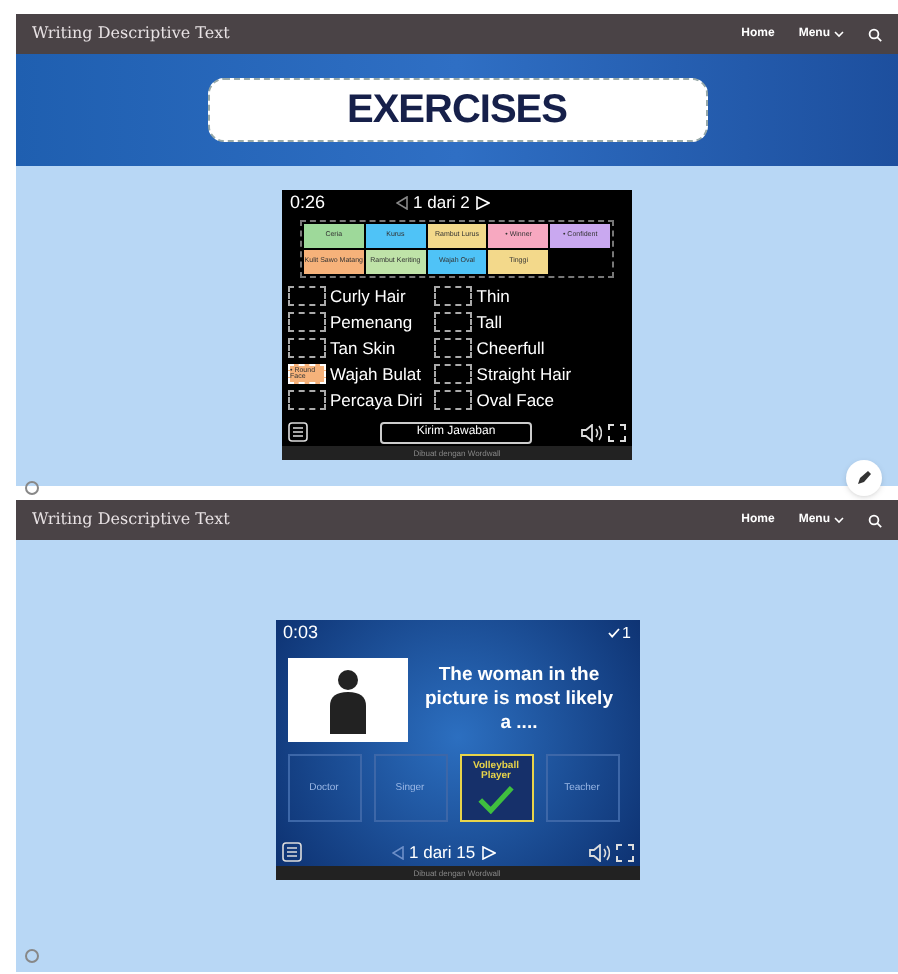 The width and height of the screenshot is (898, 974). Describe the element at coordinates (371, 322) in the screenshot. I see `term-label: Pemenang` at that location.